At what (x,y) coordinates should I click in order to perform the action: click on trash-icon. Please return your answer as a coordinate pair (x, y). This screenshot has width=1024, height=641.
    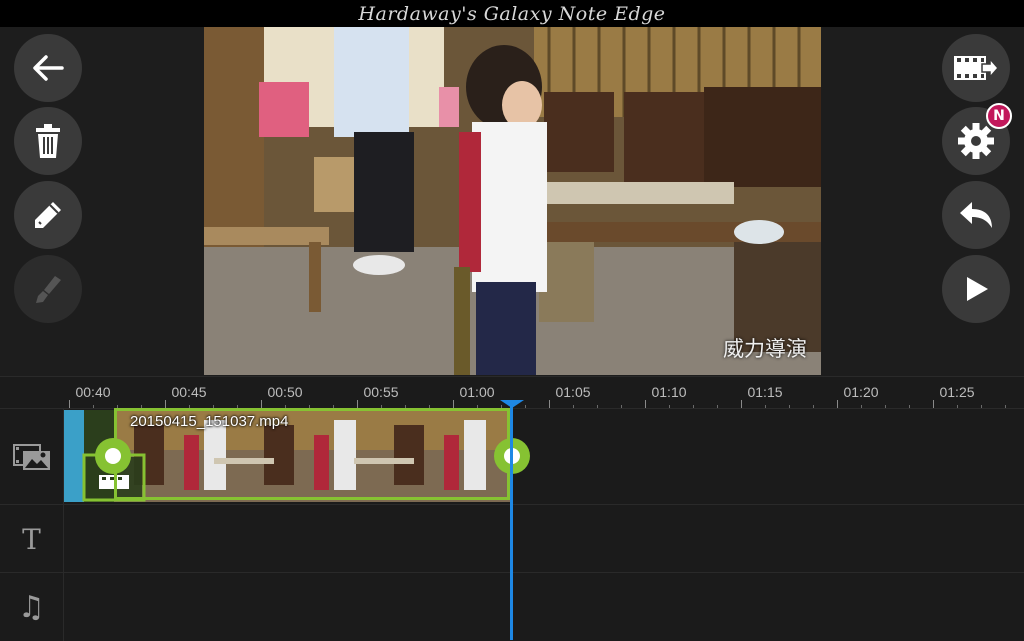
    Looking at the image, I should click on (48, 141).